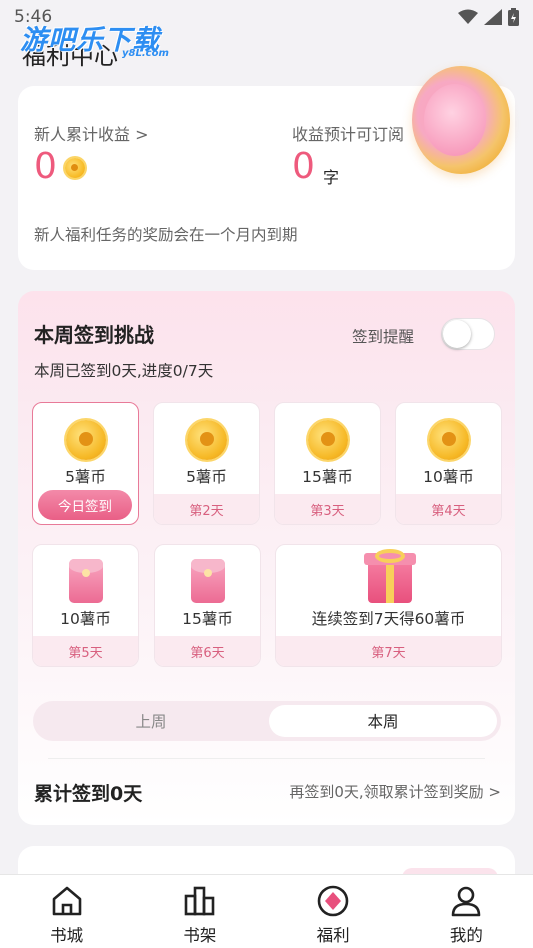  Describe the element at coordinates (85, 463) in the screenshot. I see `day-card-1: 5薯币 今日签到` at that location.